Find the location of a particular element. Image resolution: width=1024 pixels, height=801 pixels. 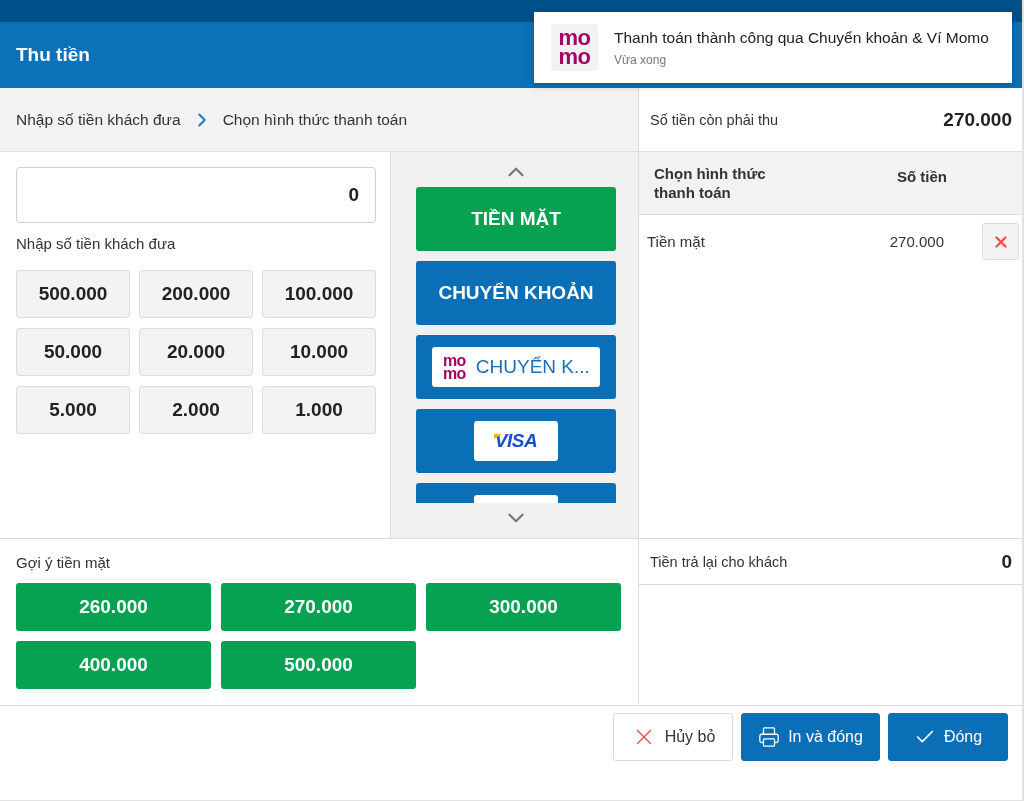

table-cell-text: Tiền mặt is located at coordinates (676, 241).